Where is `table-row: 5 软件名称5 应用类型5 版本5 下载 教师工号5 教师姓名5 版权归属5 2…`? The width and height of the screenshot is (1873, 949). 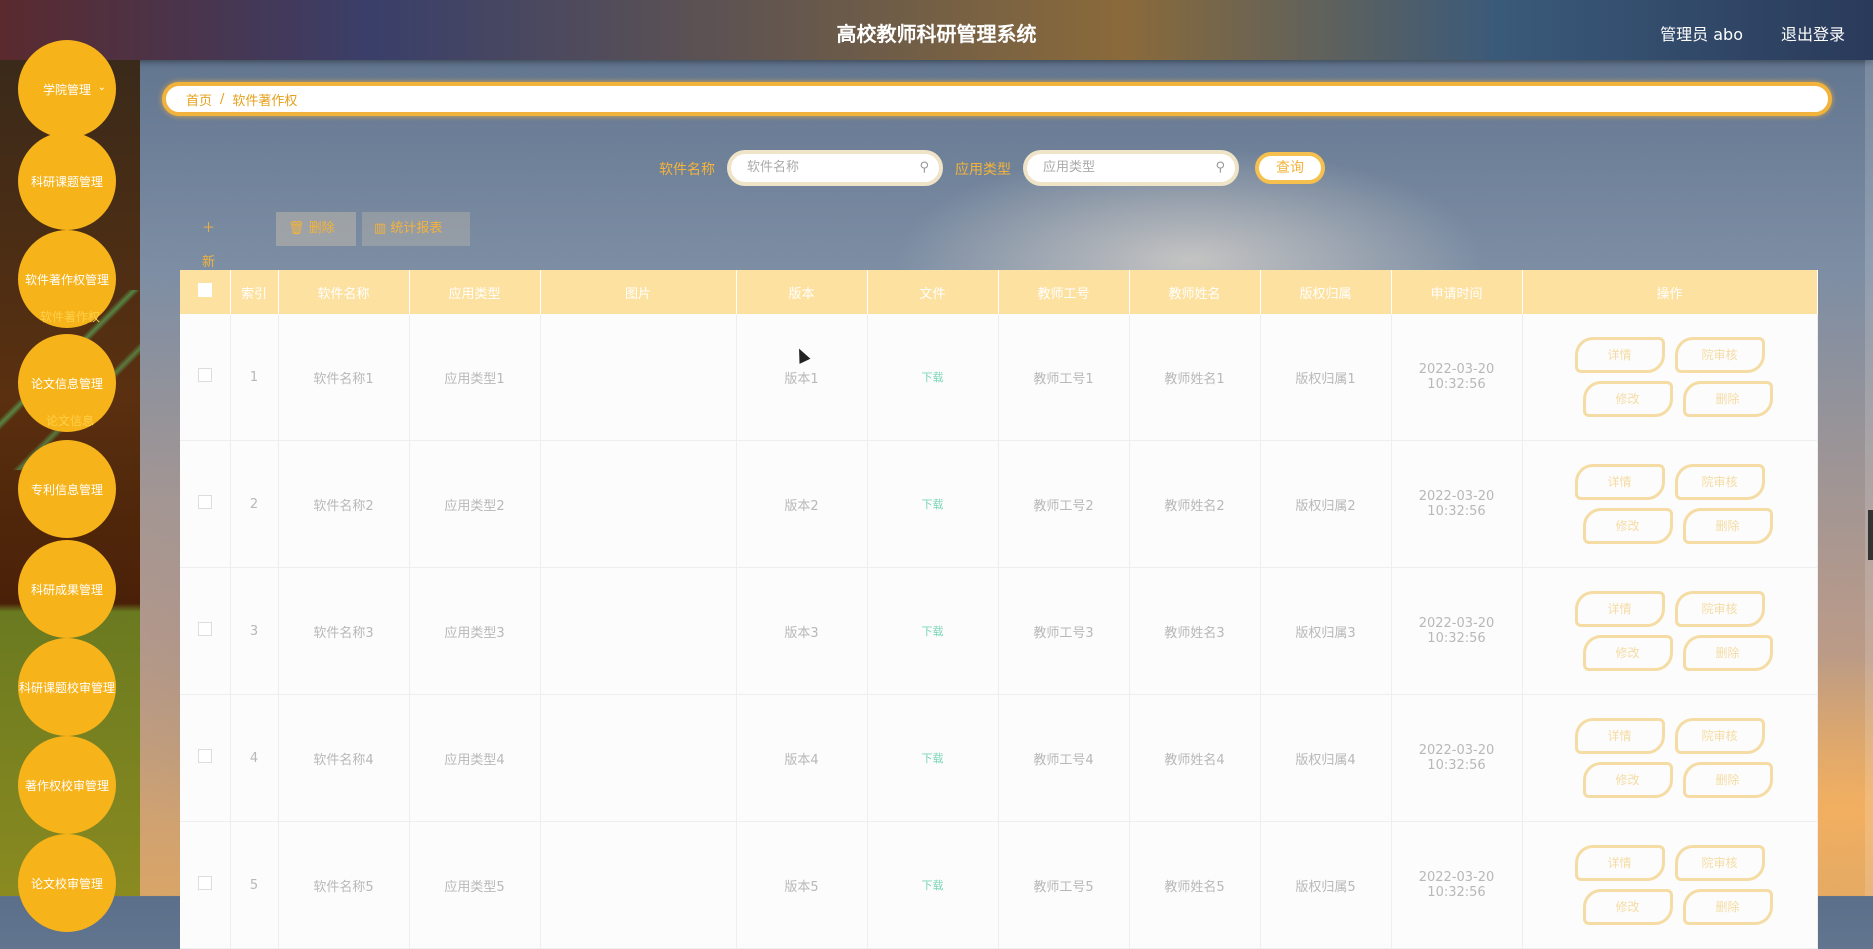 table-row: 5 软件名称5 应用类型5 版本5 下载 教师工号5 教师姓名5 版权归属5 2… is located at coordinates (999, 885).